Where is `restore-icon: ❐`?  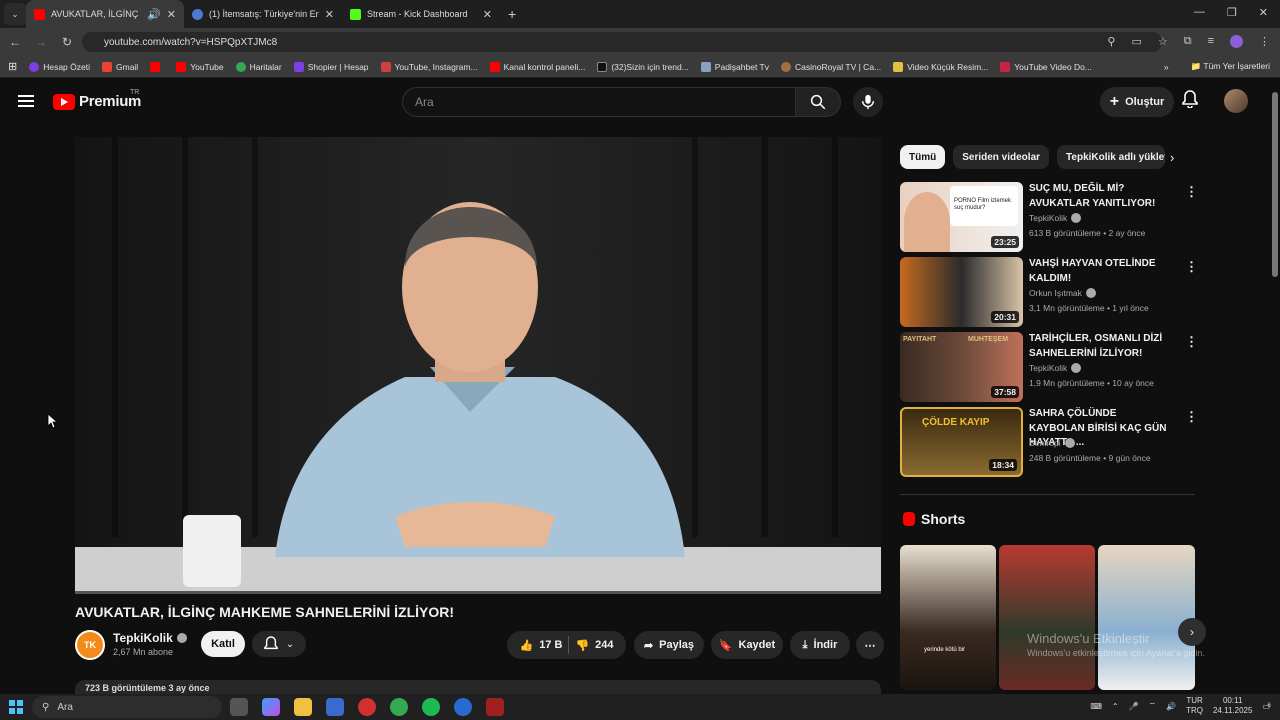
restore-icon: ❐ is located at coordinates (1232, 12).